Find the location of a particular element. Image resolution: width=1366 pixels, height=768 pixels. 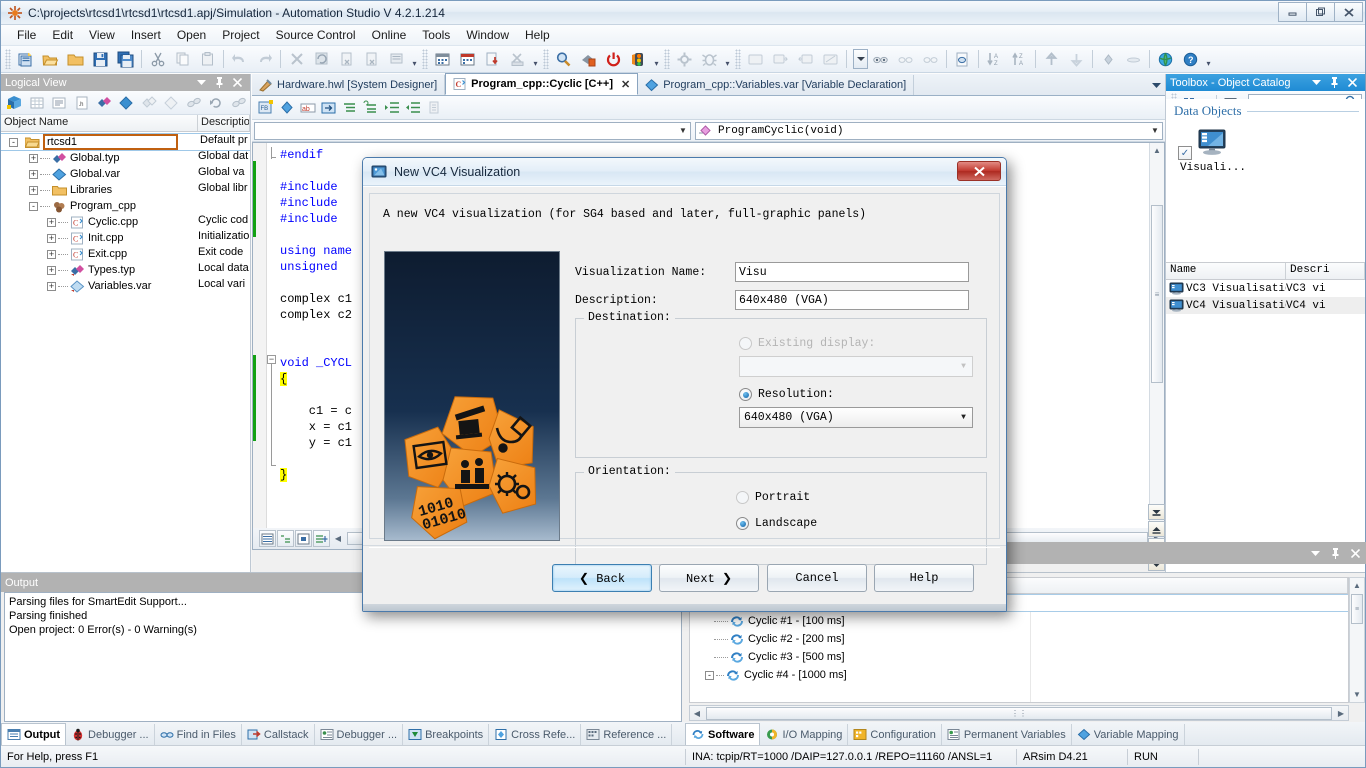

tree-row-global-var: + Global.var Global va is located at coordinates (125, 174).